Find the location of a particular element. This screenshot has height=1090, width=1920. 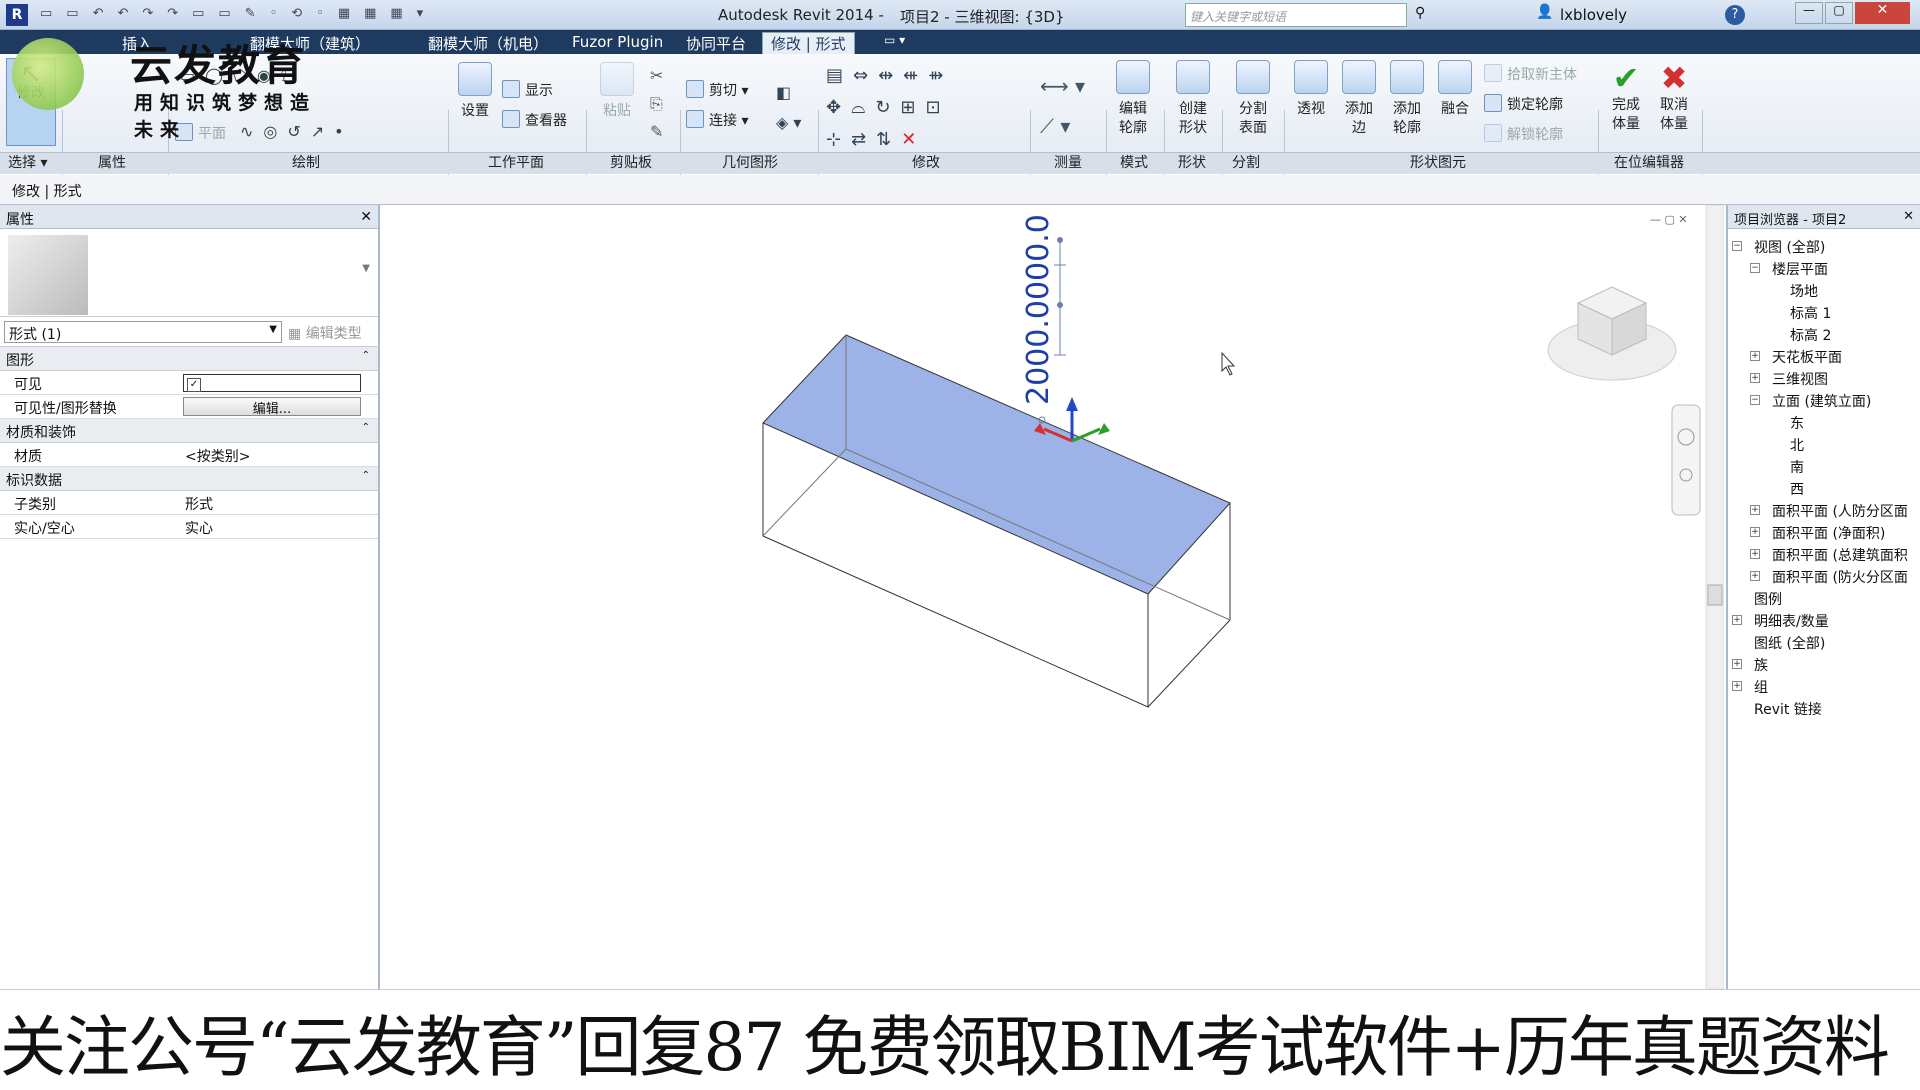

edit-type-icon: ▦ is located at coordinates (295, 334).